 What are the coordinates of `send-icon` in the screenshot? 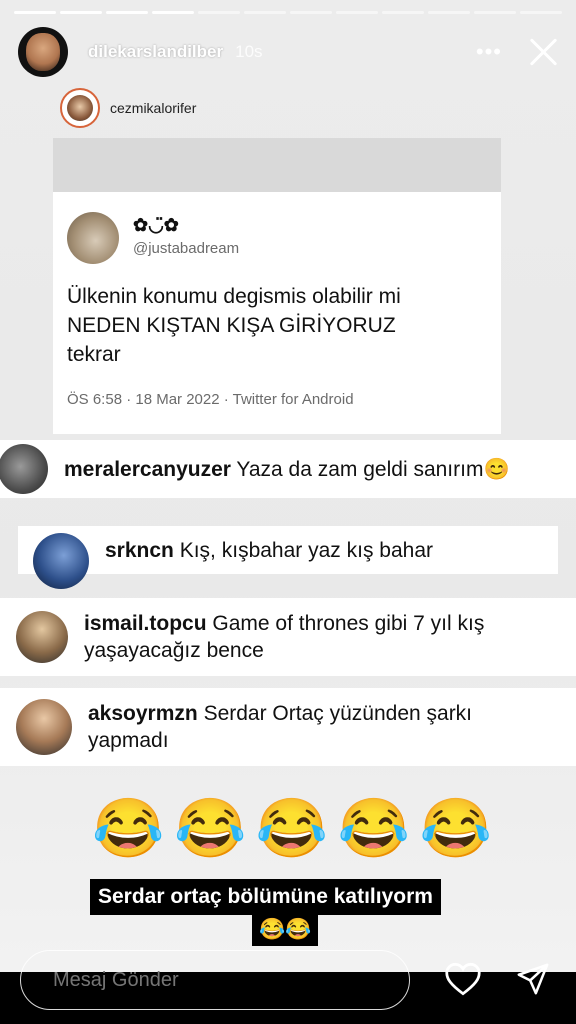 It's located at (533, 979).